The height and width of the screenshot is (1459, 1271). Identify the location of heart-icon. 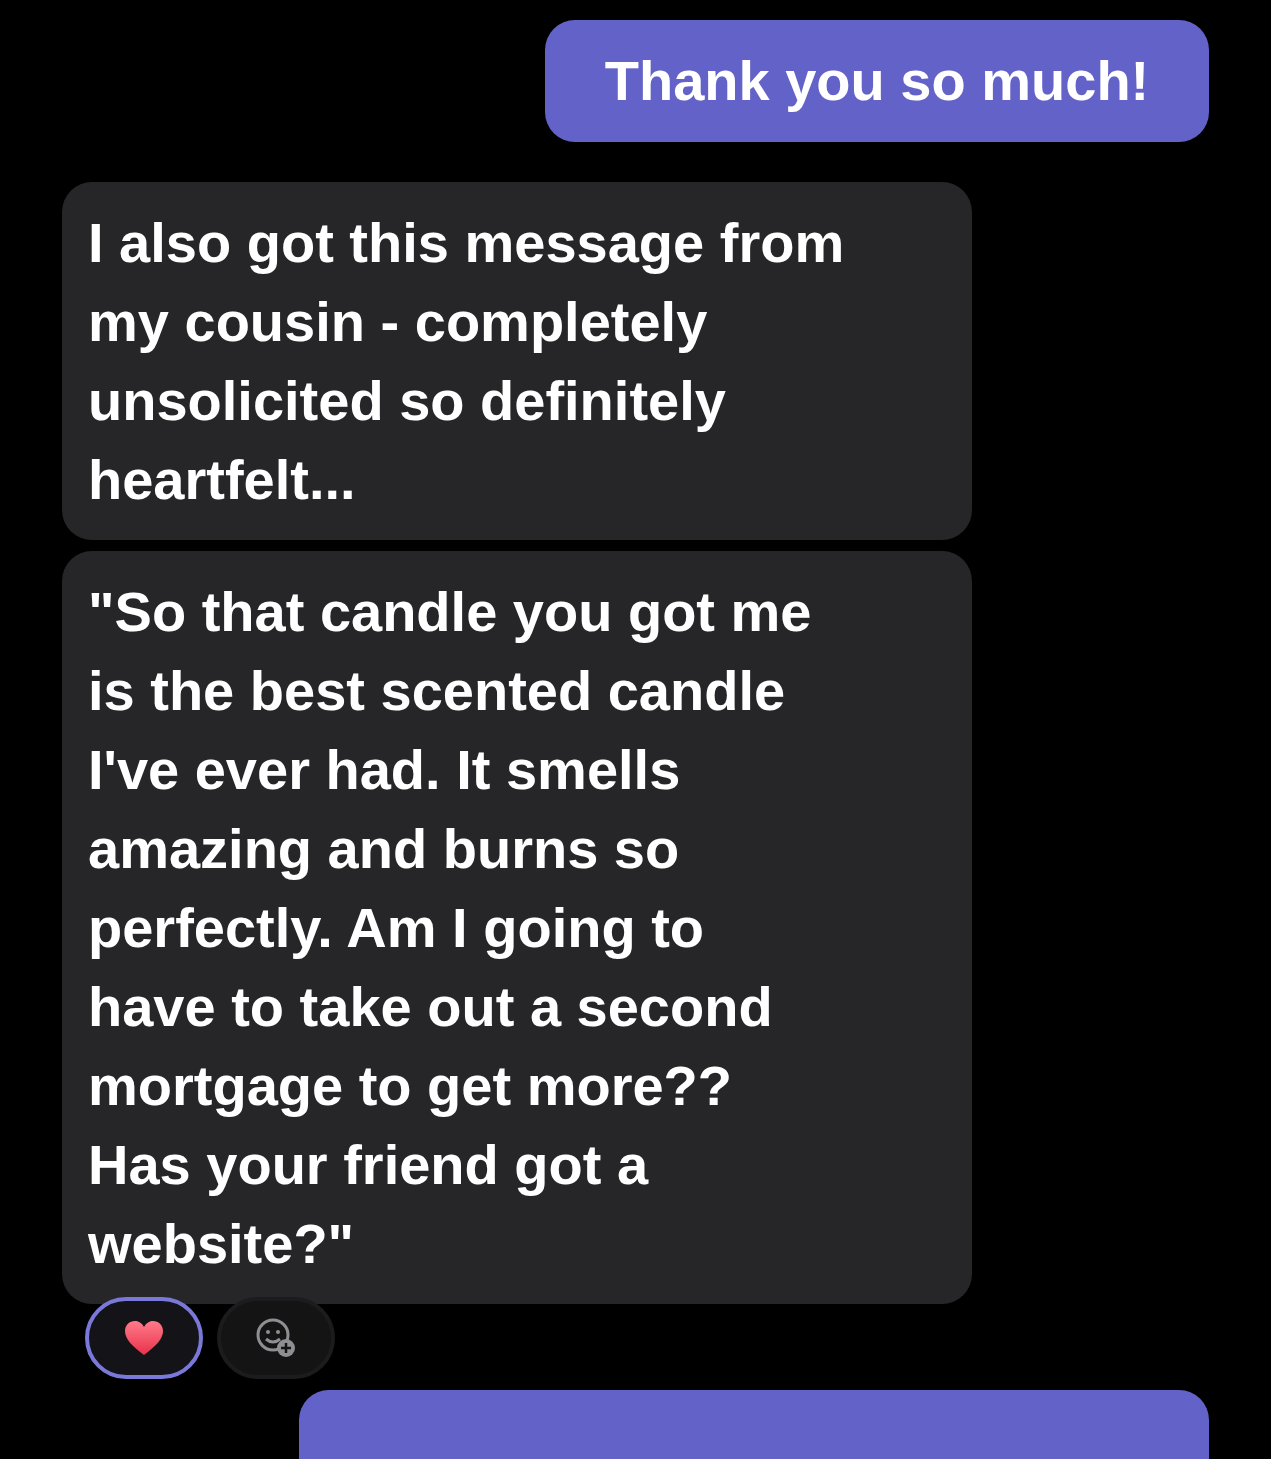
(144, 1338).